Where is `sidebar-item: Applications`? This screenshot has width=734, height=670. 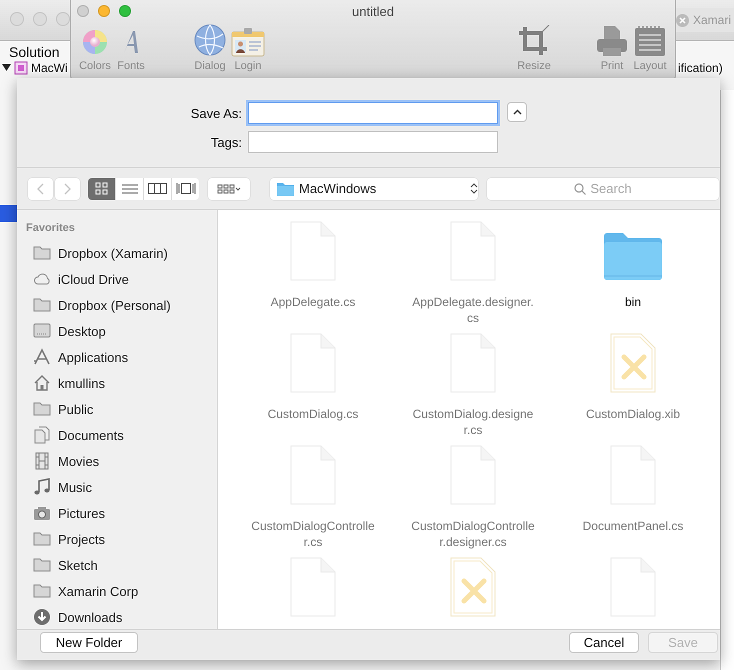
sidebar-item: Applications is located at coordinates (117, 357).